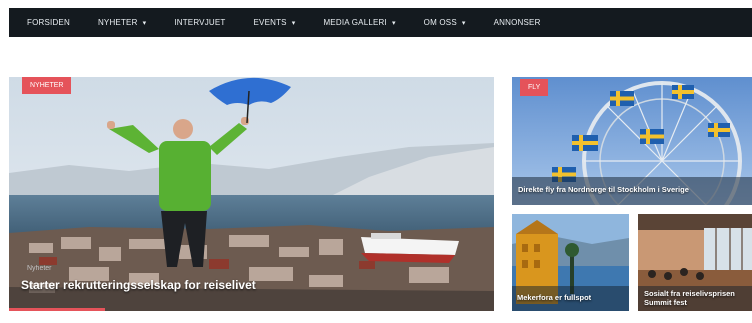 The width and height of the screenshot is (752, 323). I want to click on active-slide-indicator, so click(57, 309).